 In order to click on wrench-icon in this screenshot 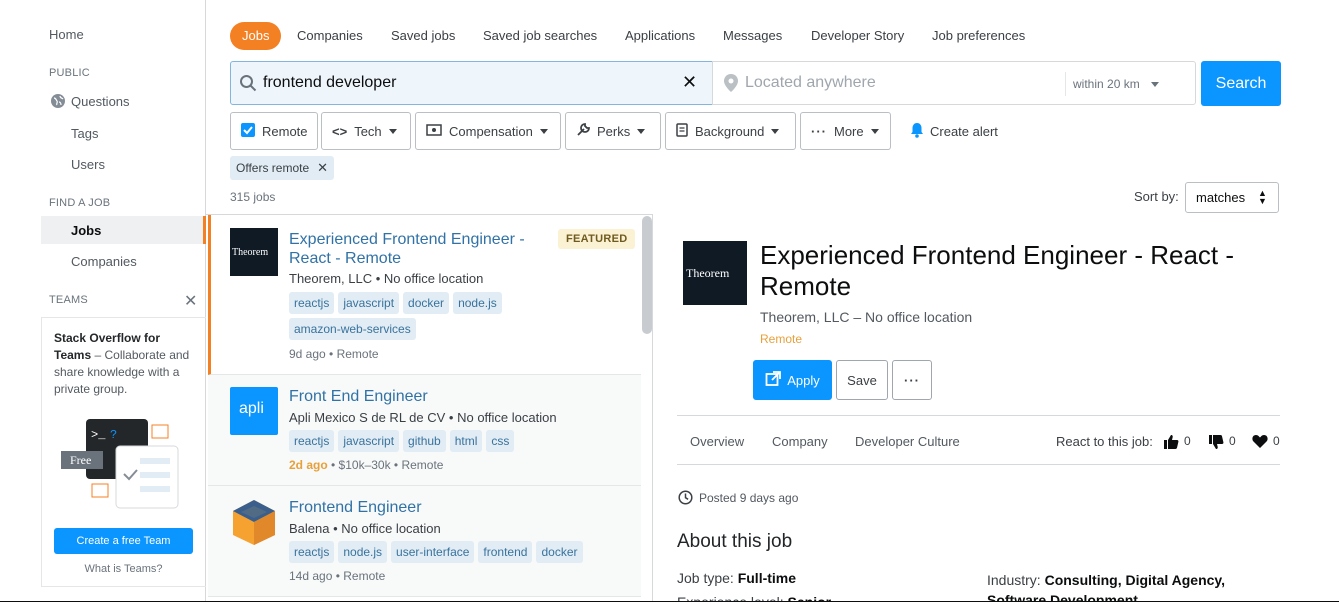, I will do `click(583, 131)`.